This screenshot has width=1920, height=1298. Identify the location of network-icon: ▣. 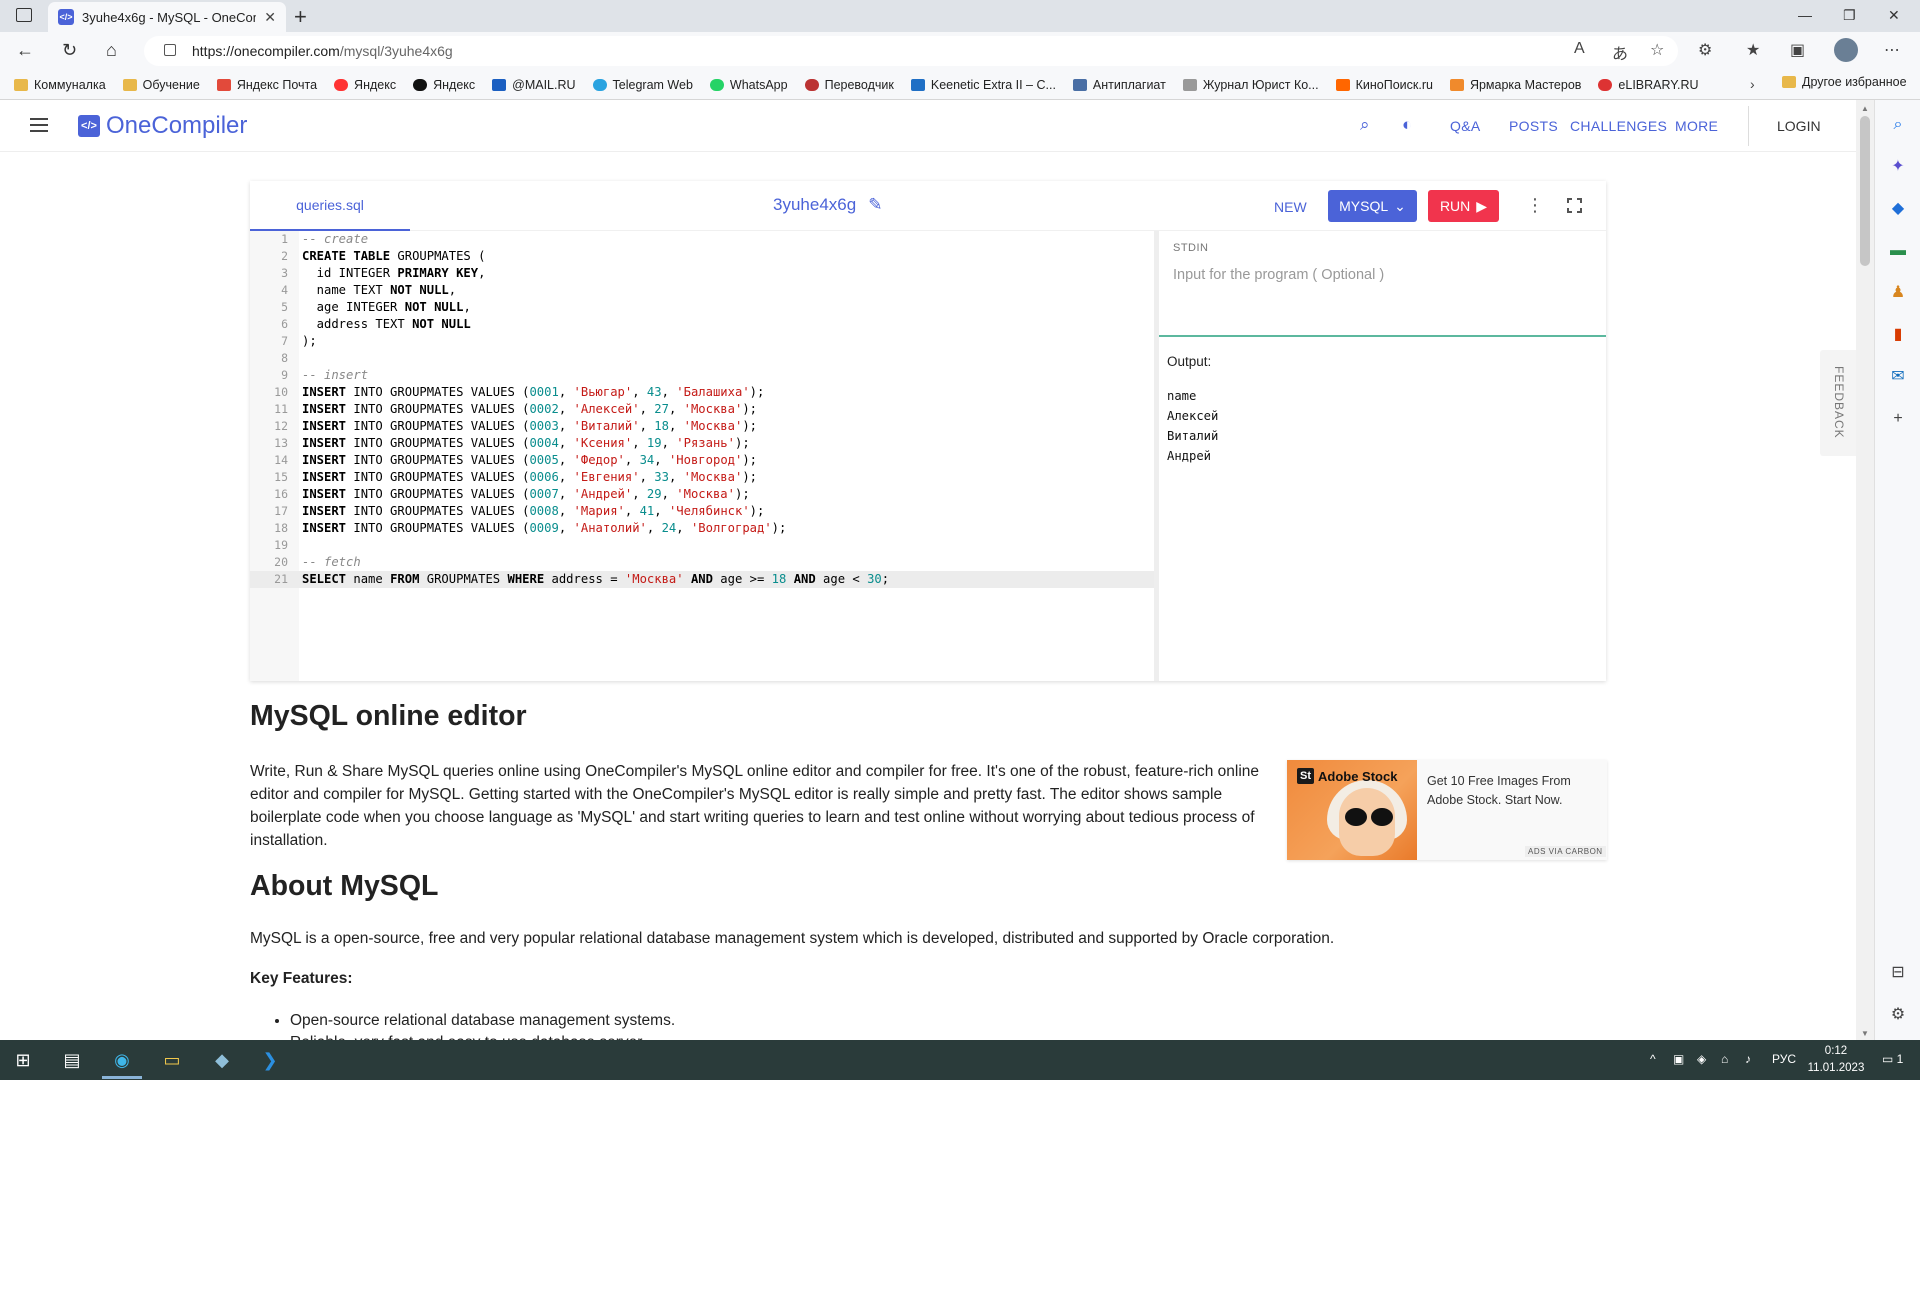
(1678, 1059).